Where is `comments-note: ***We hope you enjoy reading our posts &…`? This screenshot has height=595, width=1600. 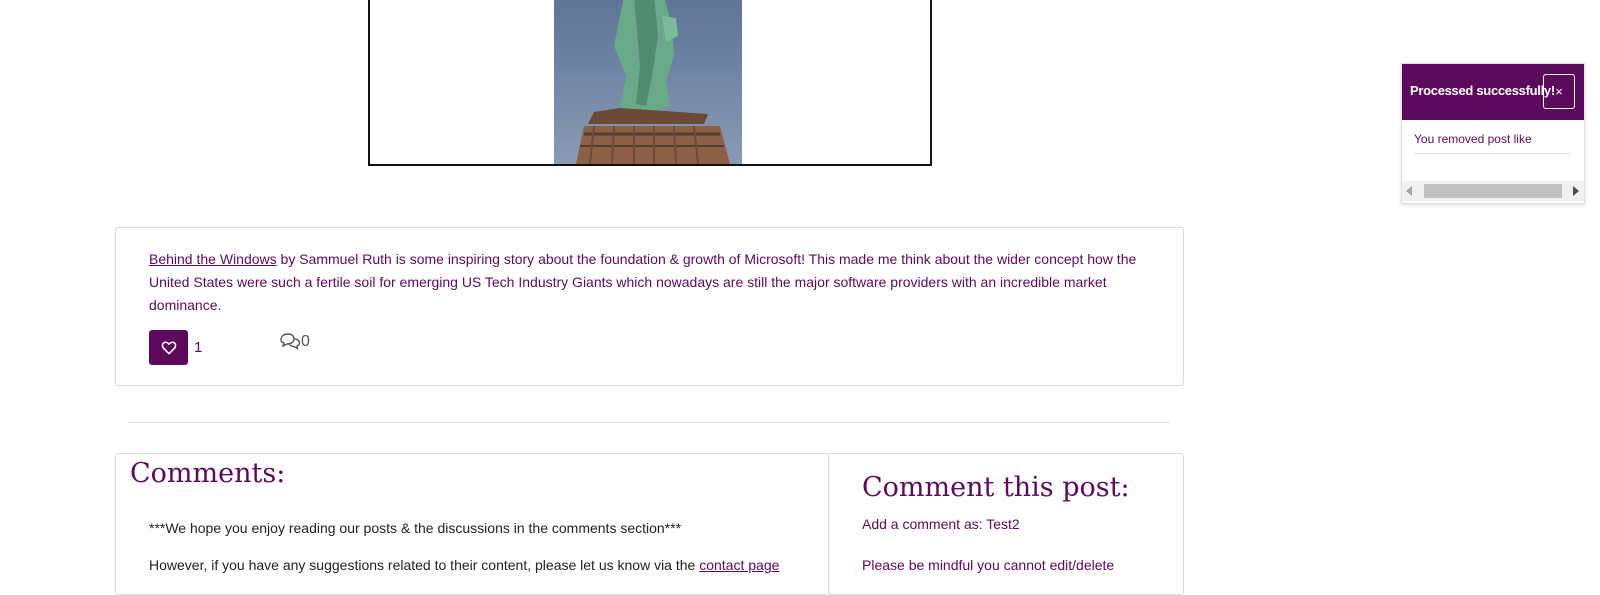
comments-note: ***We hope you enjoy reading our posts &… is located at coordinates (415, 528).